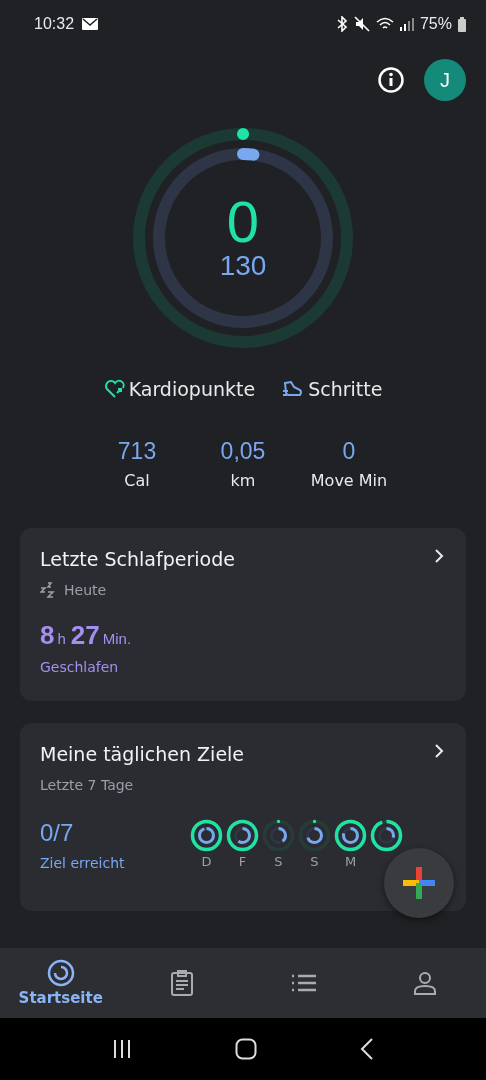  I want to click on stat-value: 713, so click(137, 451).